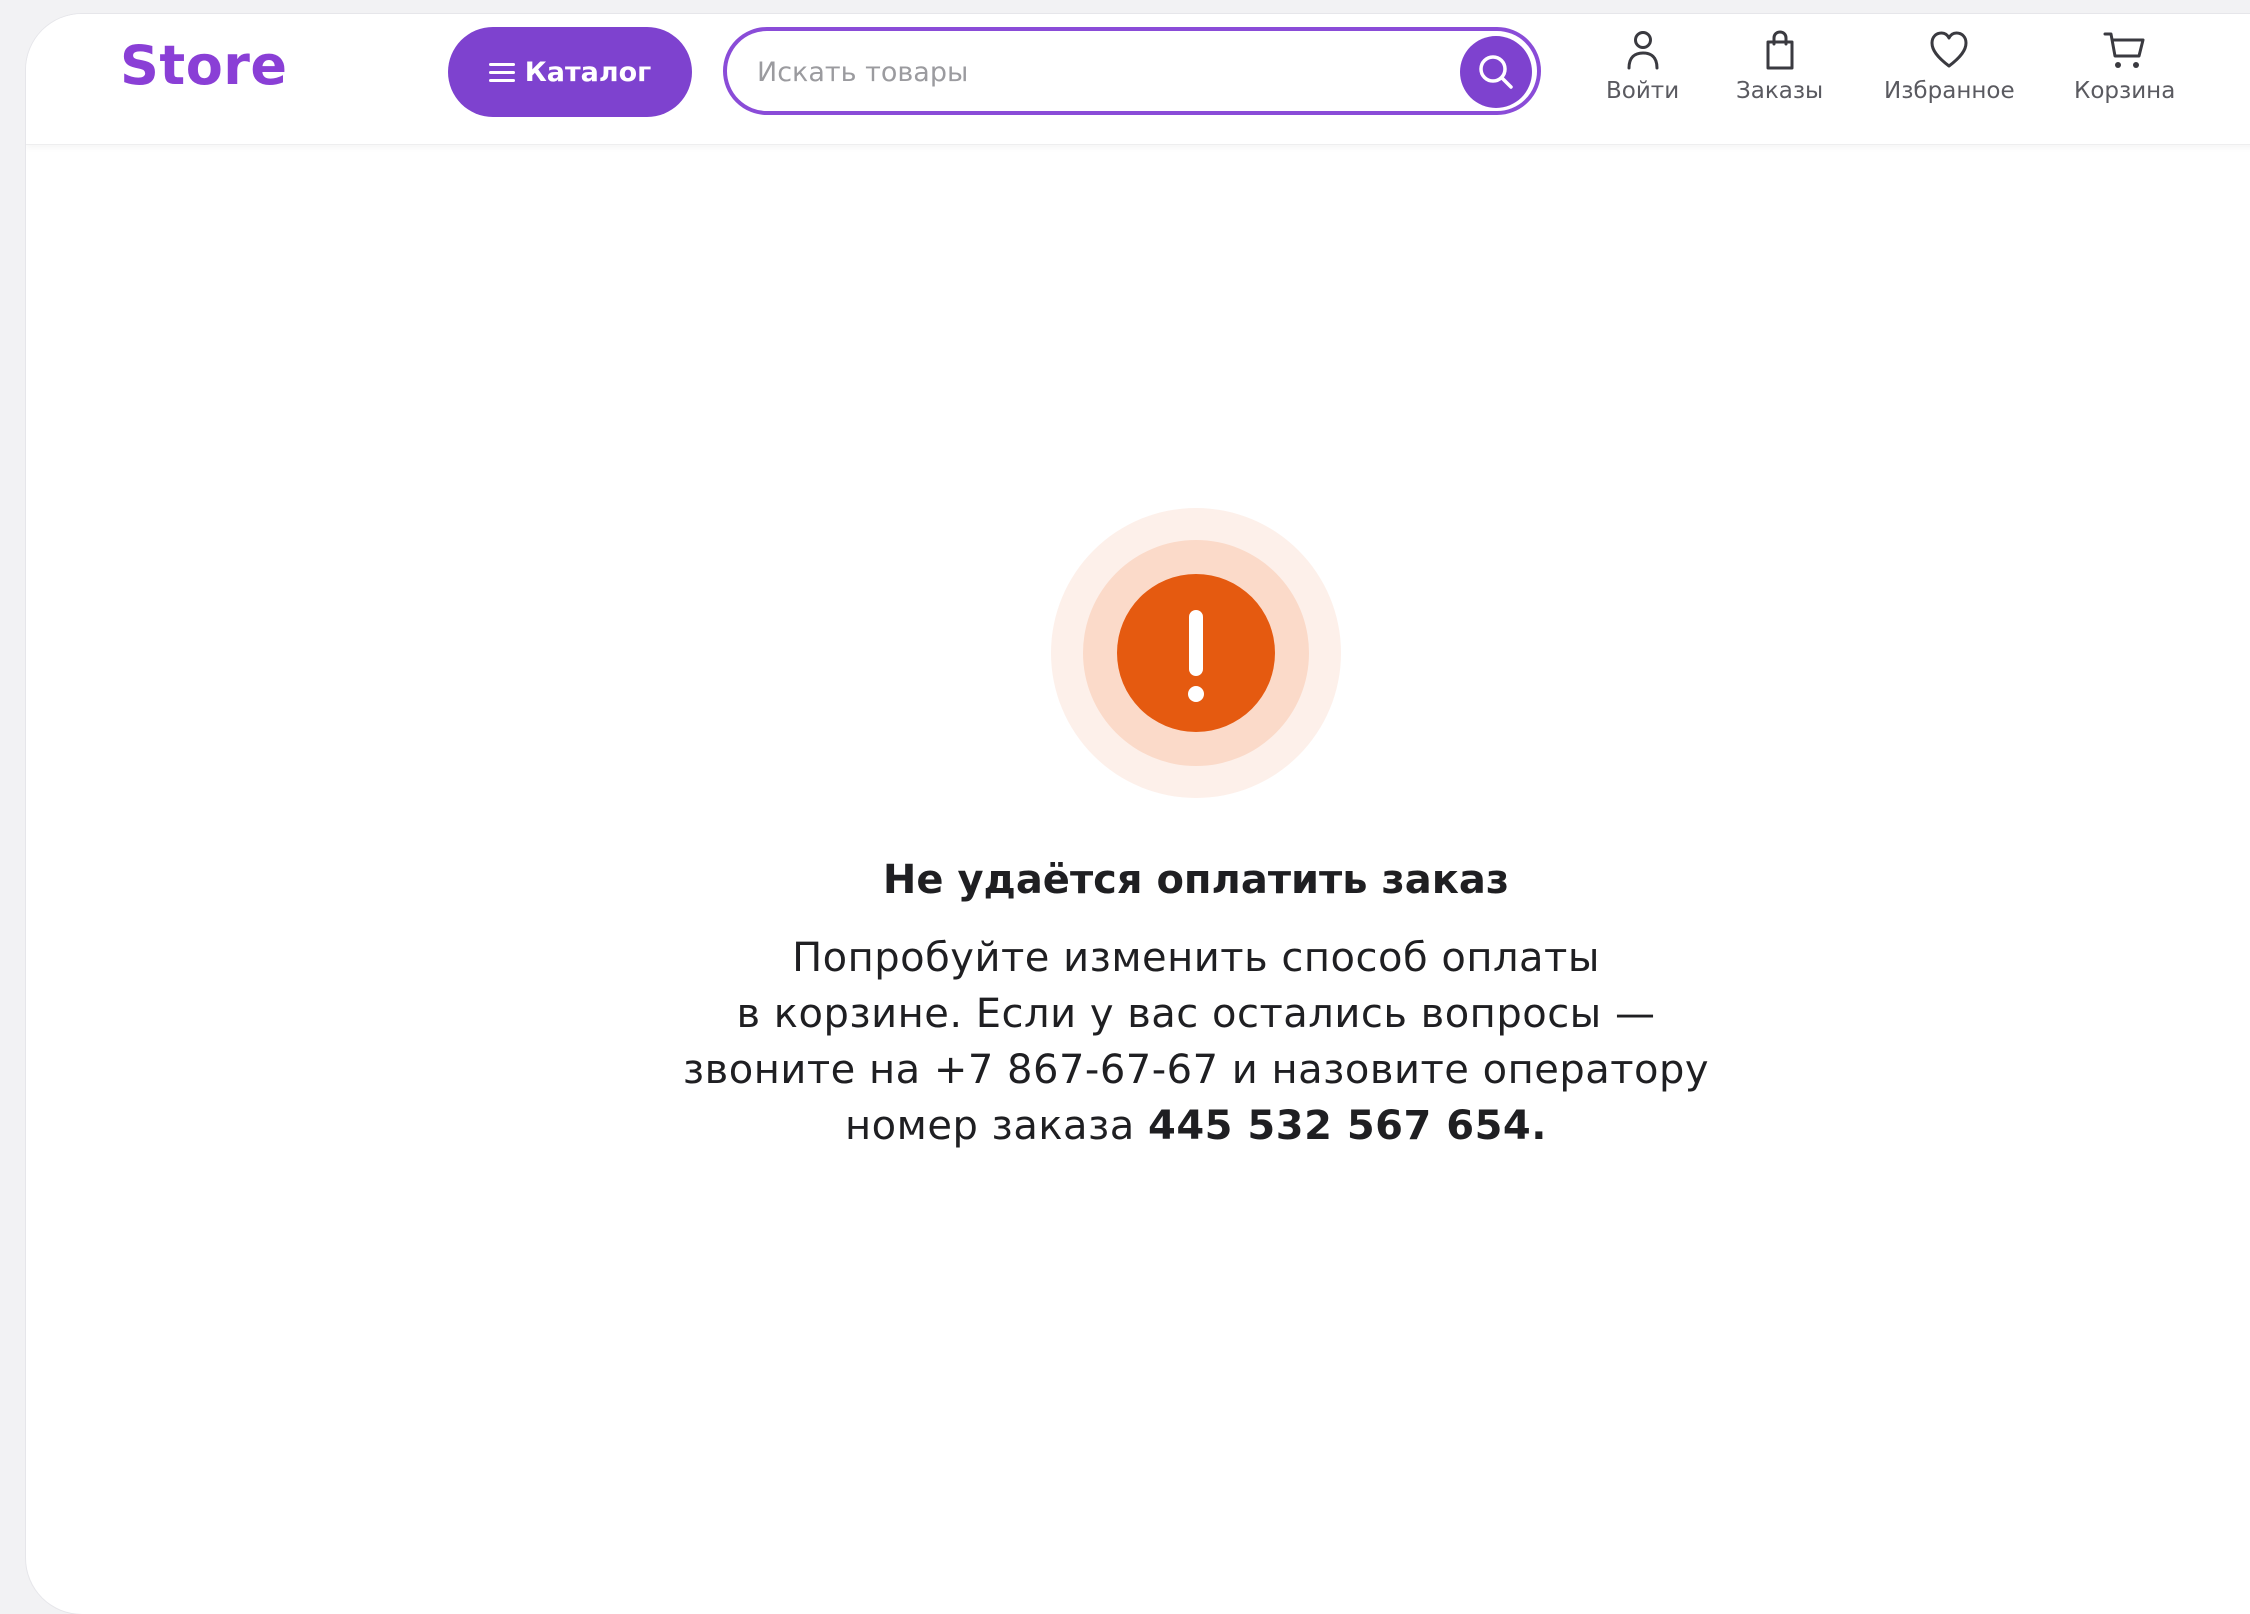  I want to click on heart-icon, so click(1949, 49).